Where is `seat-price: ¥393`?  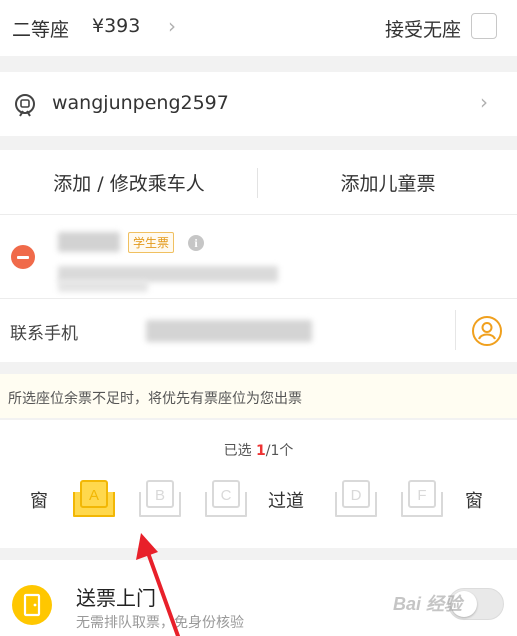 seat-price: ¥393 is located at coordinates (116, 26).